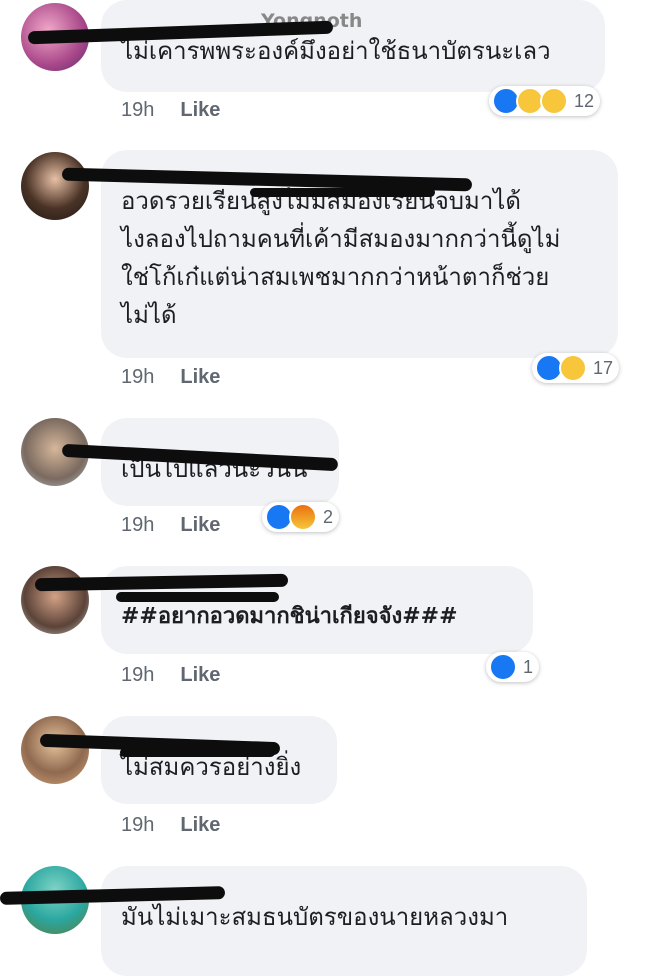 The image size is (646, 976). I want to click on haha-icon, so click(573, 368).